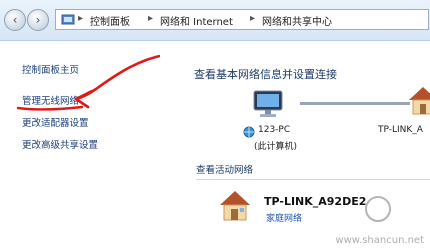 This screenshot has height=250, width=430. Describe the element at coordinates (110, 20) in the screenshot. I see `breadcrumb-item-control-panel: 控制面板` at that location.